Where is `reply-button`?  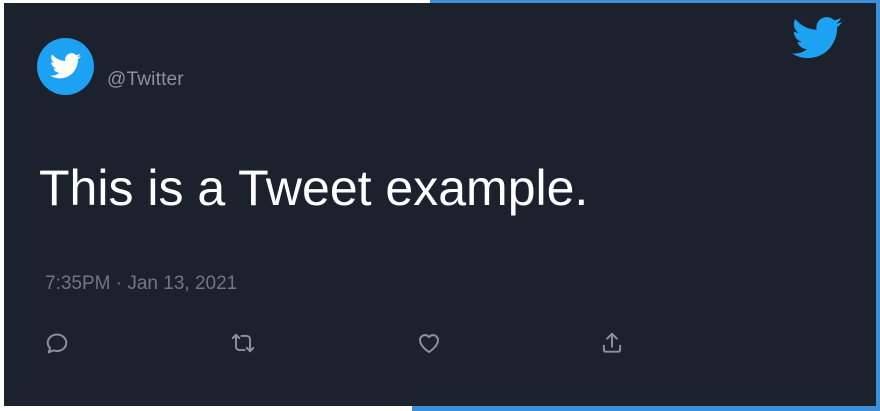
reply-button is located at coordinates (57, 343).